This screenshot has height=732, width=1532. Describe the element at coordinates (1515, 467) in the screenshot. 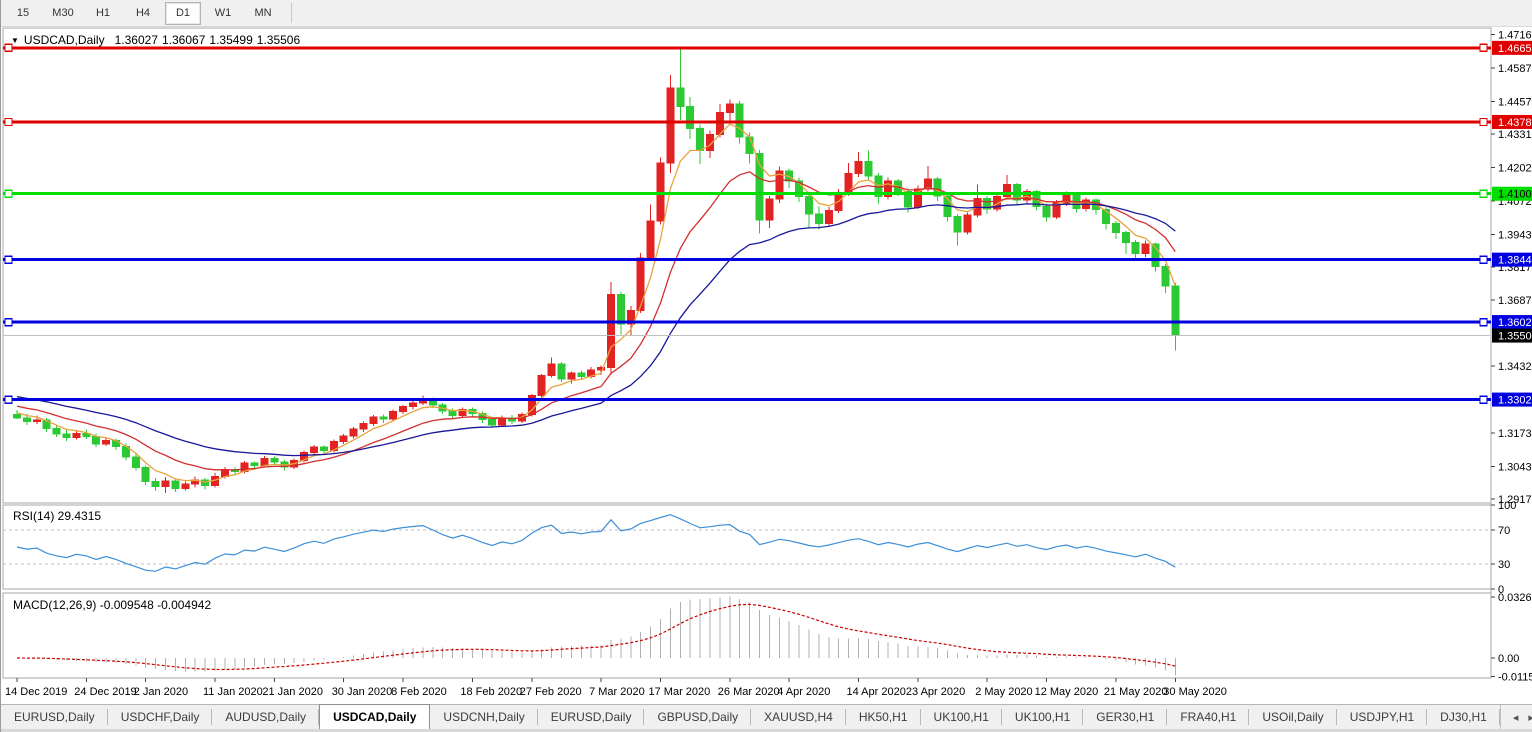

I see `svg-text: 1.30435` at that location.